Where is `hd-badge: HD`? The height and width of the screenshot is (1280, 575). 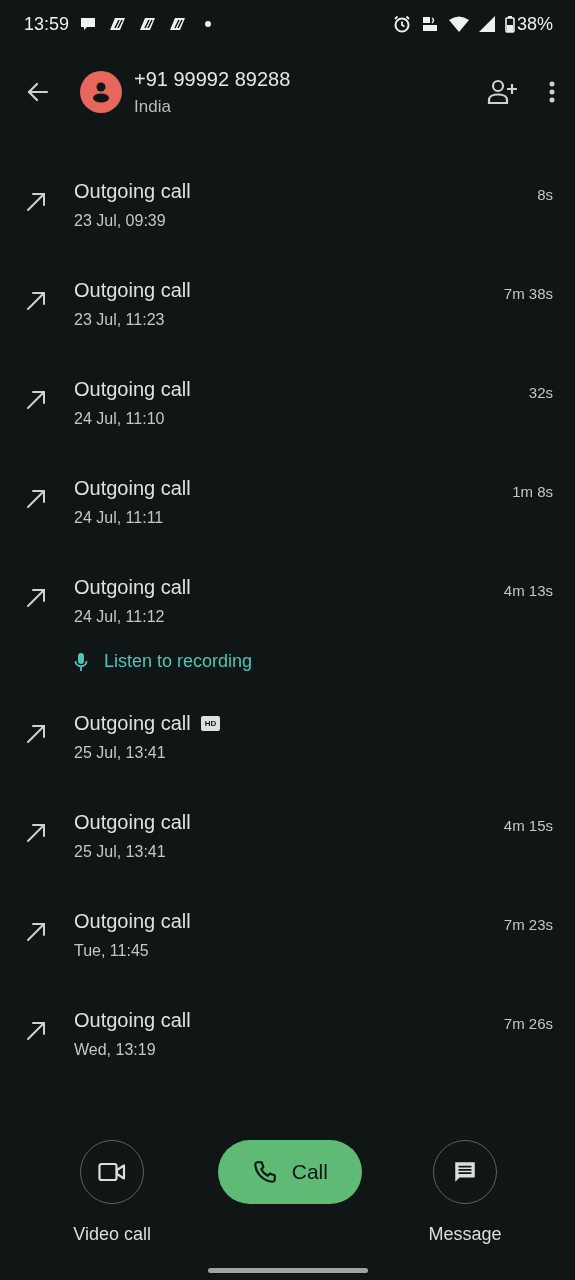 hd-badge: HD is located at coordinates (210, 723).